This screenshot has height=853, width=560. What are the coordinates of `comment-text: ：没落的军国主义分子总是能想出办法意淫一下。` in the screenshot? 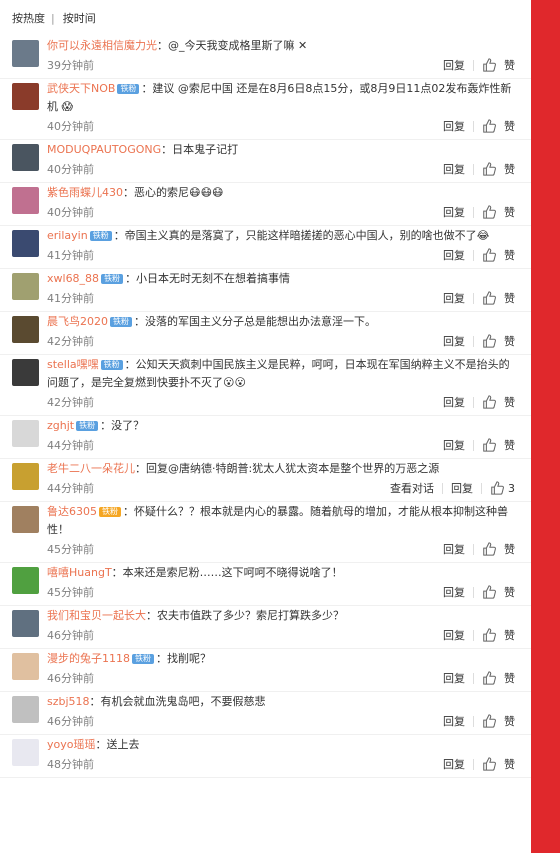 It's located at (255, 321).